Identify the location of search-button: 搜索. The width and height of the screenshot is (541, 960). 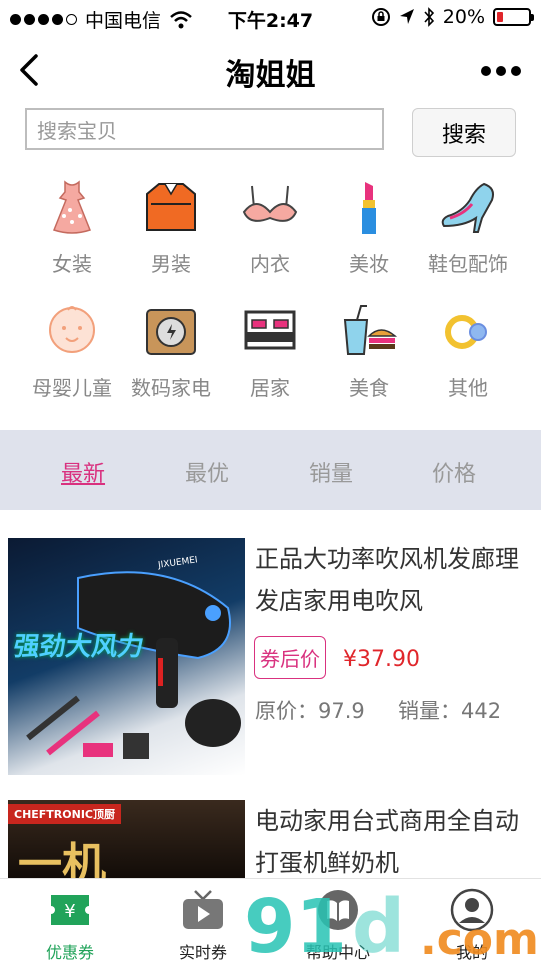
(464, 132).